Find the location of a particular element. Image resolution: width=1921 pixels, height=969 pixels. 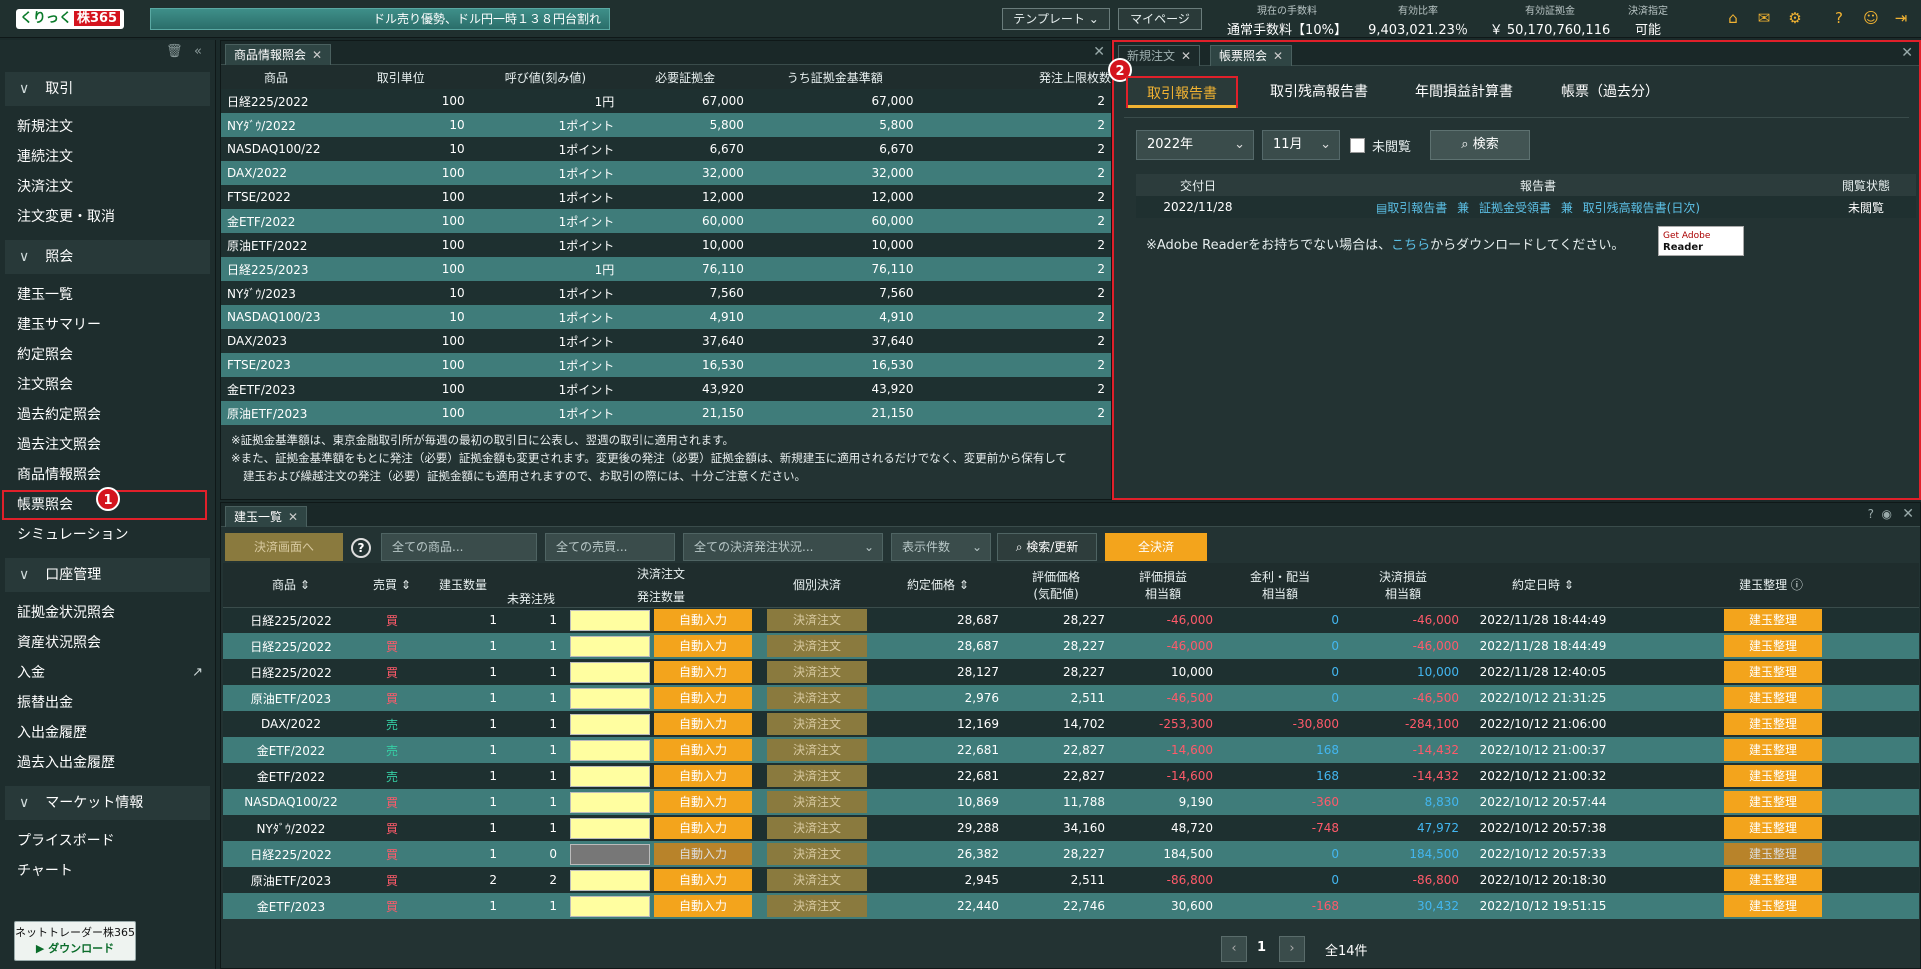

news-ticker: ドル売り優勢、ドル円一時１３８円台割れ is located at coordinates (380, 19).